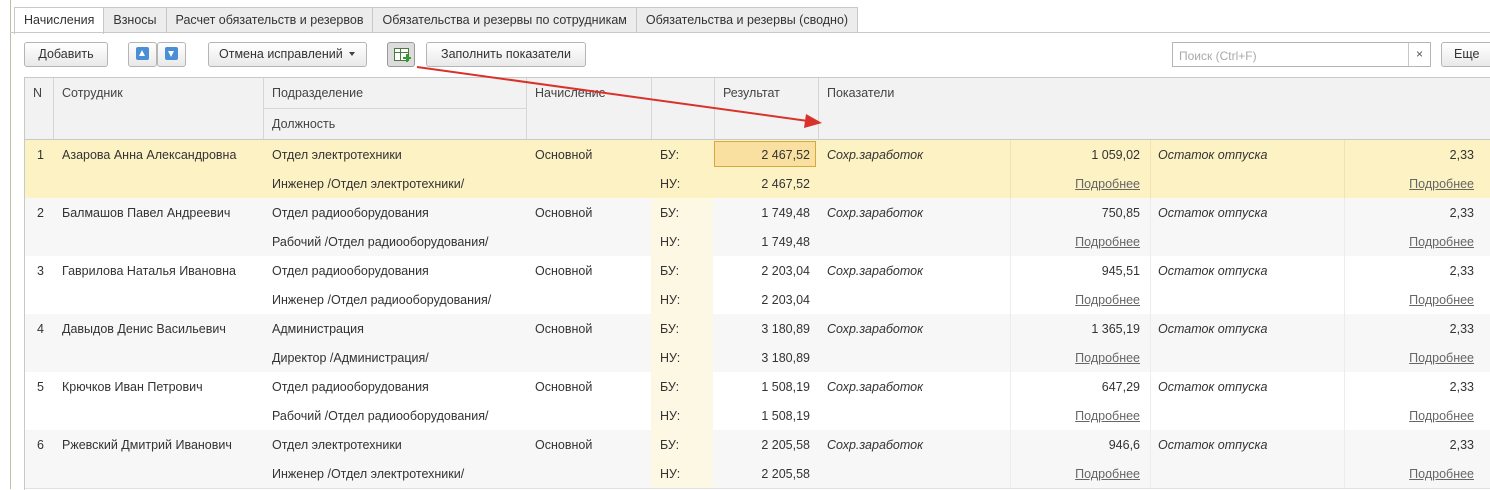  Describe the element at coordinates (149, 271) in the screenshot. I see `employee-name: Гаврилова Наталья Ивановна` at that location.